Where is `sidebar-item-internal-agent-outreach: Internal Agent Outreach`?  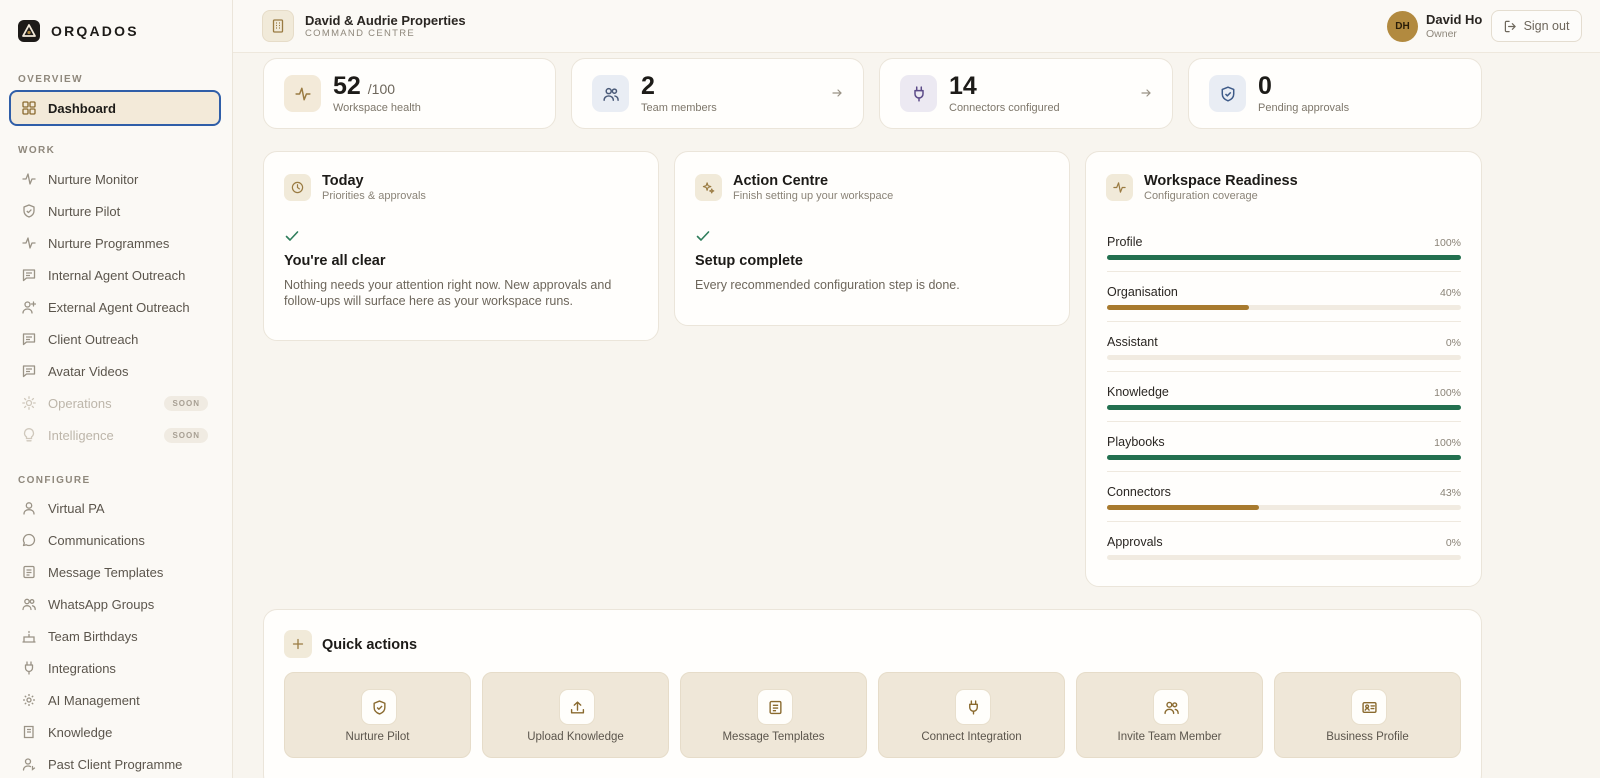
sidebar-item-internal-agent-outreach: Internal Agent Outreach is located at coordinates (115, 275).